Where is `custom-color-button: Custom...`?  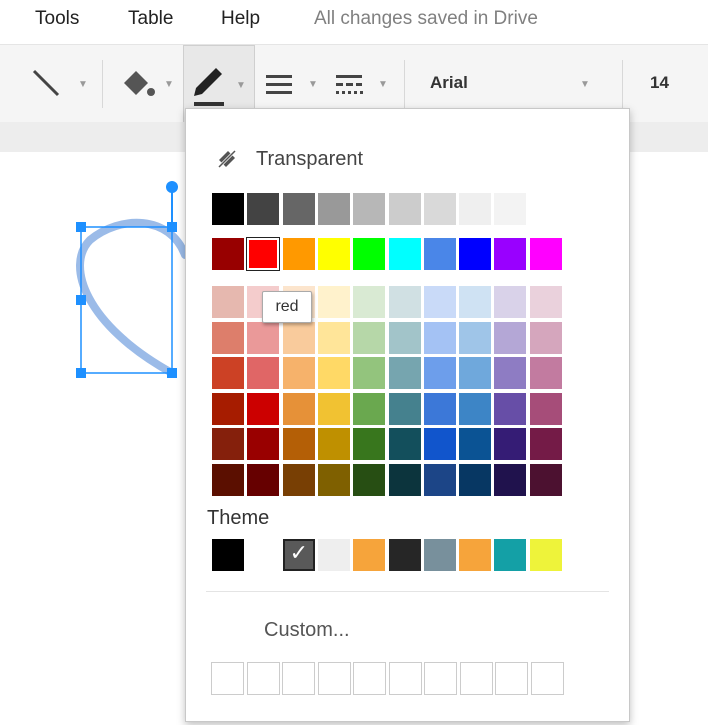 custom-color-button: Custom... is located at coordinates (307, 630).